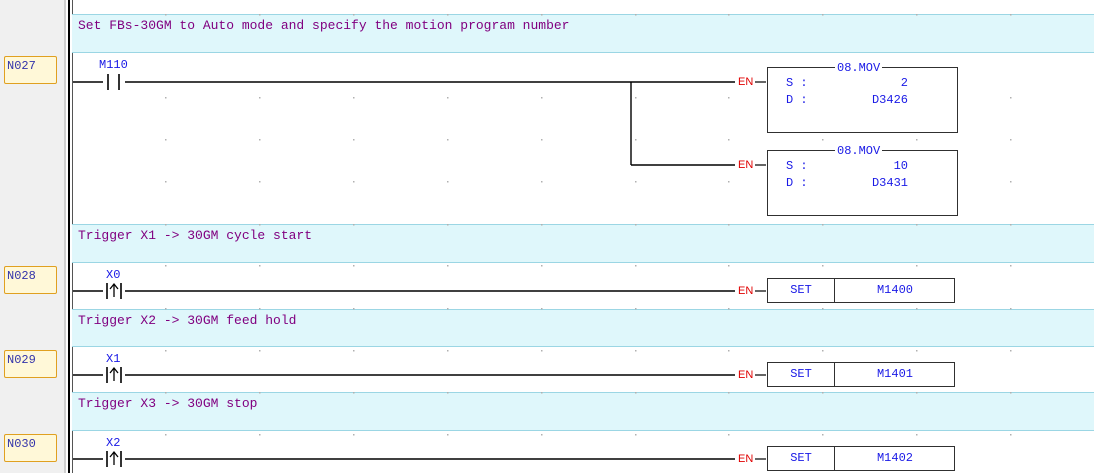 The width and height of the screenshot is (1094, 473). I want to click on mov-block-2: 08.MOV S : 10 D : D3431, so click(862, 180).